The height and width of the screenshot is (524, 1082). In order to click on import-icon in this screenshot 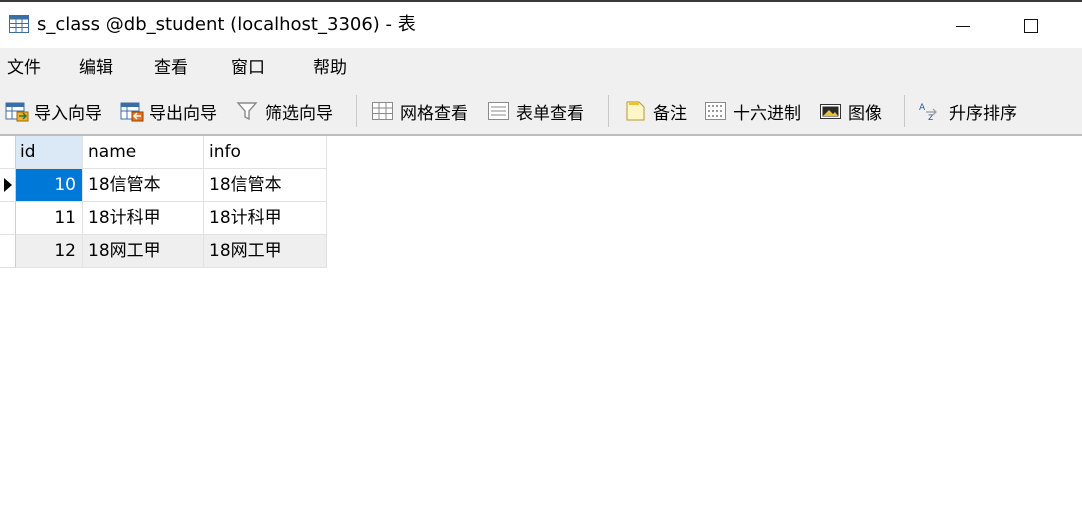, I will do `click(17, 112)`.